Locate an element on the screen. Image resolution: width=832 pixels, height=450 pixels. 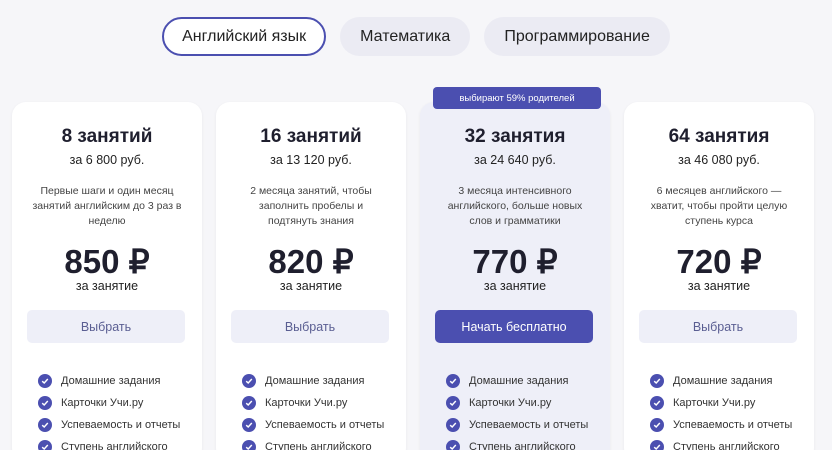
plan-total-price: за 13 120 руб. is located at coordinates (311, 160).